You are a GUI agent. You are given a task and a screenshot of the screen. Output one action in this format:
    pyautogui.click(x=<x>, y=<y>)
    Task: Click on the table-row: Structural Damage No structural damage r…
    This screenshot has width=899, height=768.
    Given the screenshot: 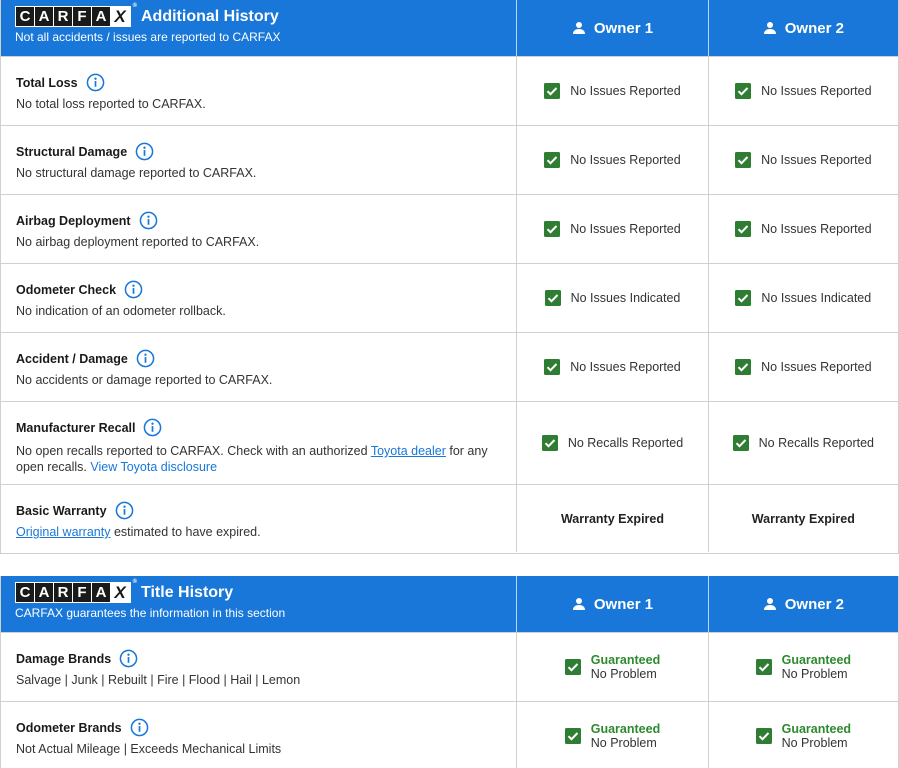 What is the action you would take?
    pyautogui.click(x=449, y=159)
    